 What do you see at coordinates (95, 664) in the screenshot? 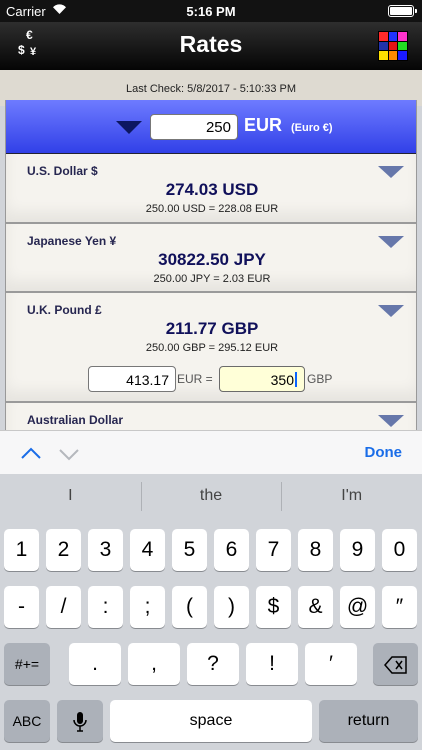
I see `key-period: .` at bounding box center [95, 664].